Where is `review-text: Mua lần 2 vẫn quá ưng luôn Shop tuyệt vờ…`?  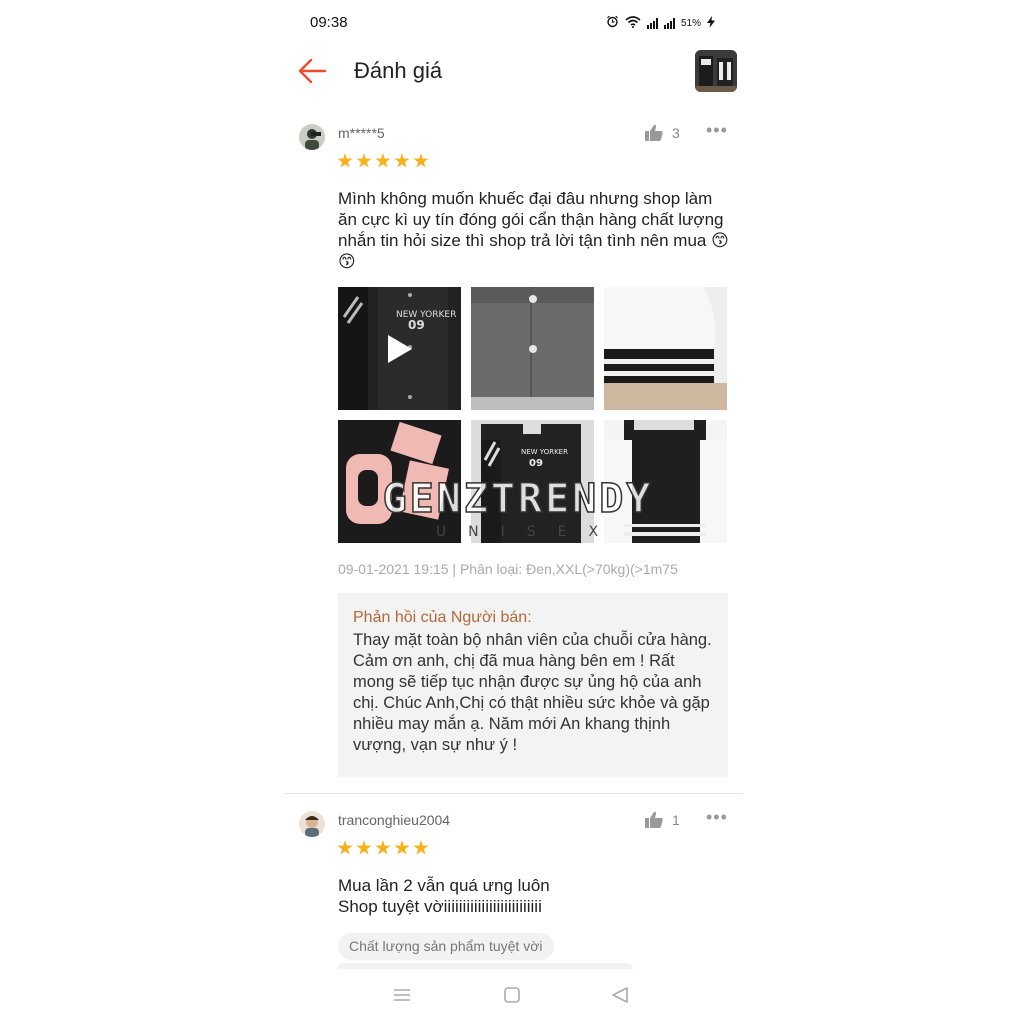
review-text: Mua lần 2 vẫn quá ưng luôn Shop tuyệt vờ… is located at coordinates (444, 896).